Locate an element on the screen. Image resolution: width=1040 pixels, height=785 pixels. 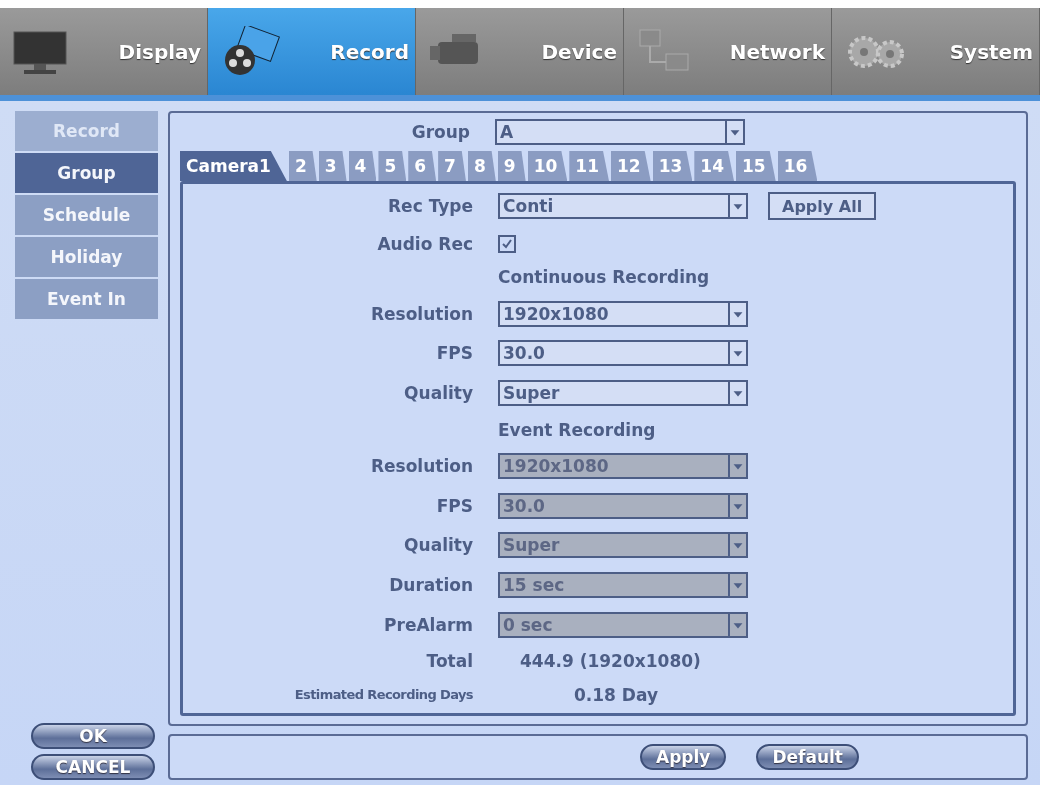
field-label: PreAlarm is located at coordinates (428, 624).